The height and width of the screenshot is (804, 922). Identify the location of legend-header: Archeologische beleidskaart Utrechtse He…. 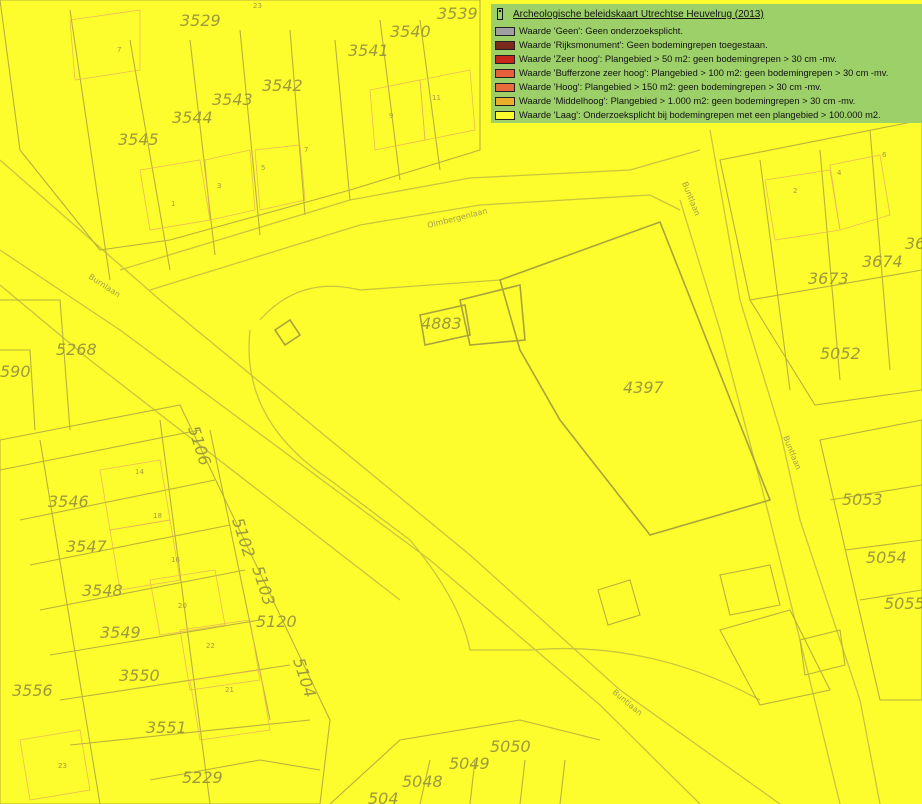
(706, 14).